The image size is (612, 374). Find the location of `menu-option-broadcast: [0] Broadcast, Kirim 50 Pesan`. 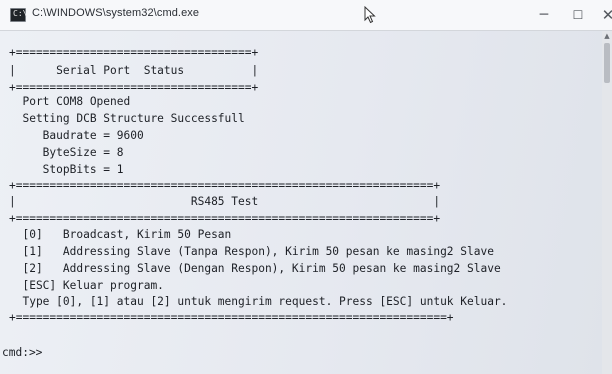

menu-option-broadcast: [0] Broadcast, Kirim 50 Pesan is located at coordinates (120, 234).